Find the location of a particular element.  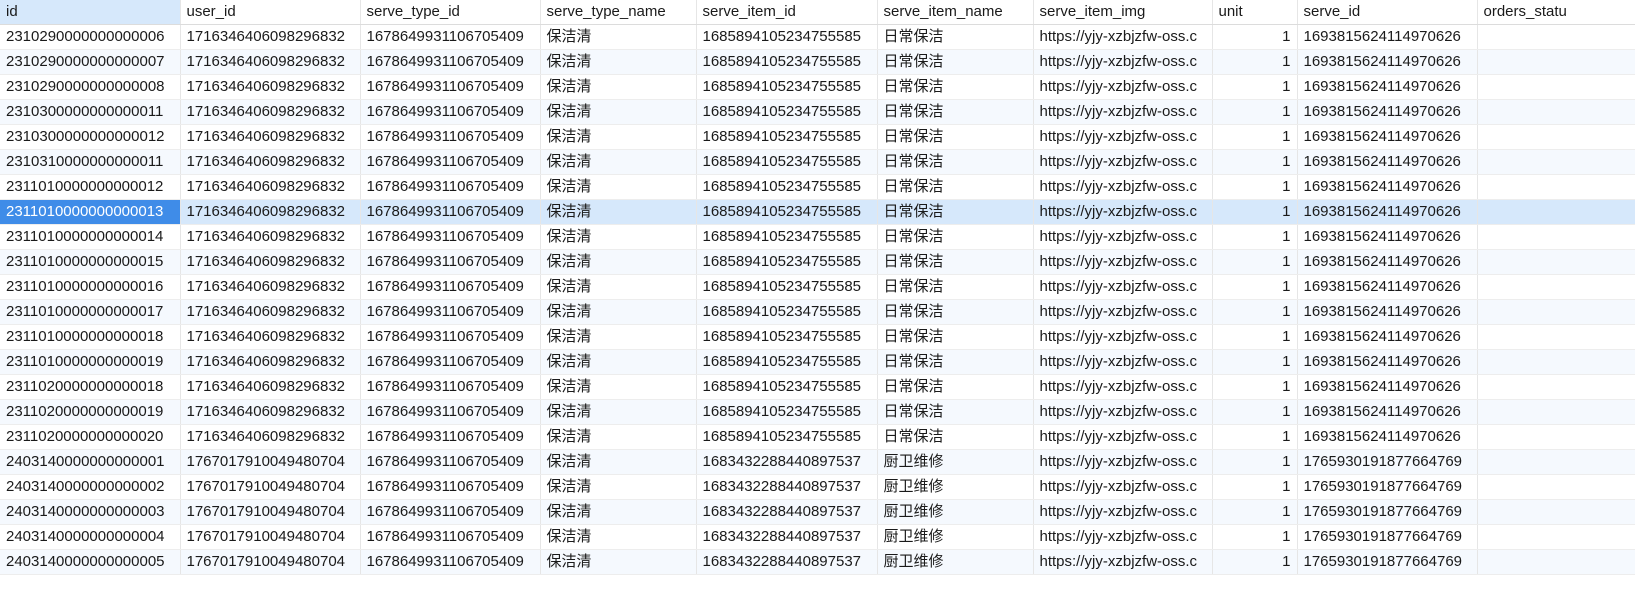

cell-serve-item-id: 1683432288440897537 is located at coordinates (787, 512).